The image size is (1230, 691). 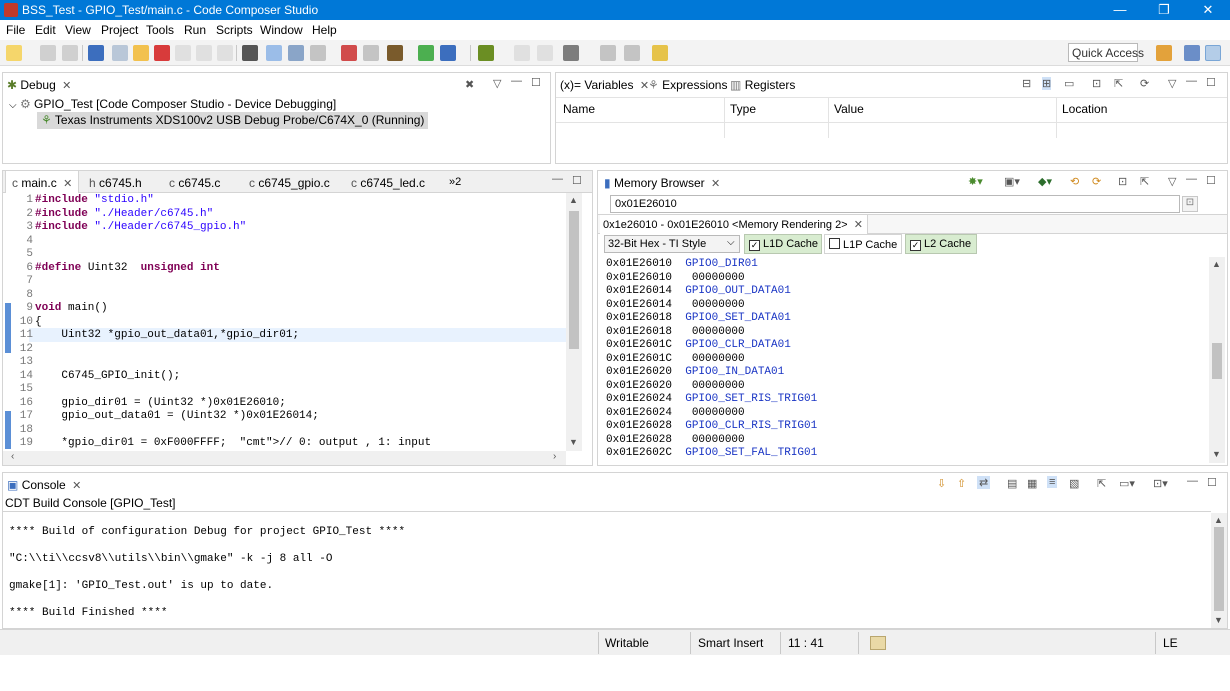 What do you see at coordinates (78, 30) in the screenshot?
I see `menu-view: View` at bounding box center [78, 30].